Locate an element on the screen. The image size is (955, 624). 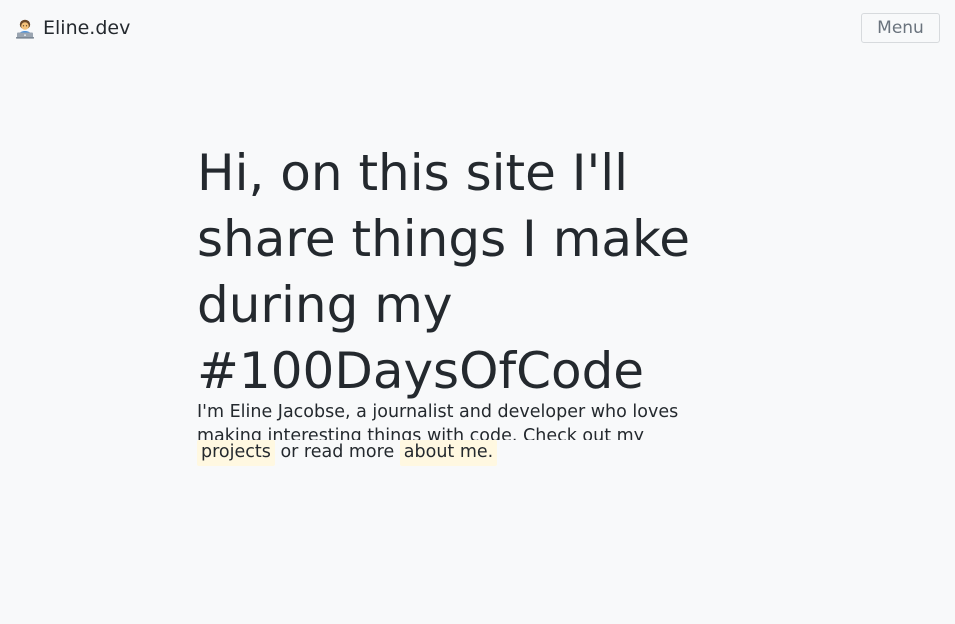
about-me-link: about me. is located at coordinates (448, 453).